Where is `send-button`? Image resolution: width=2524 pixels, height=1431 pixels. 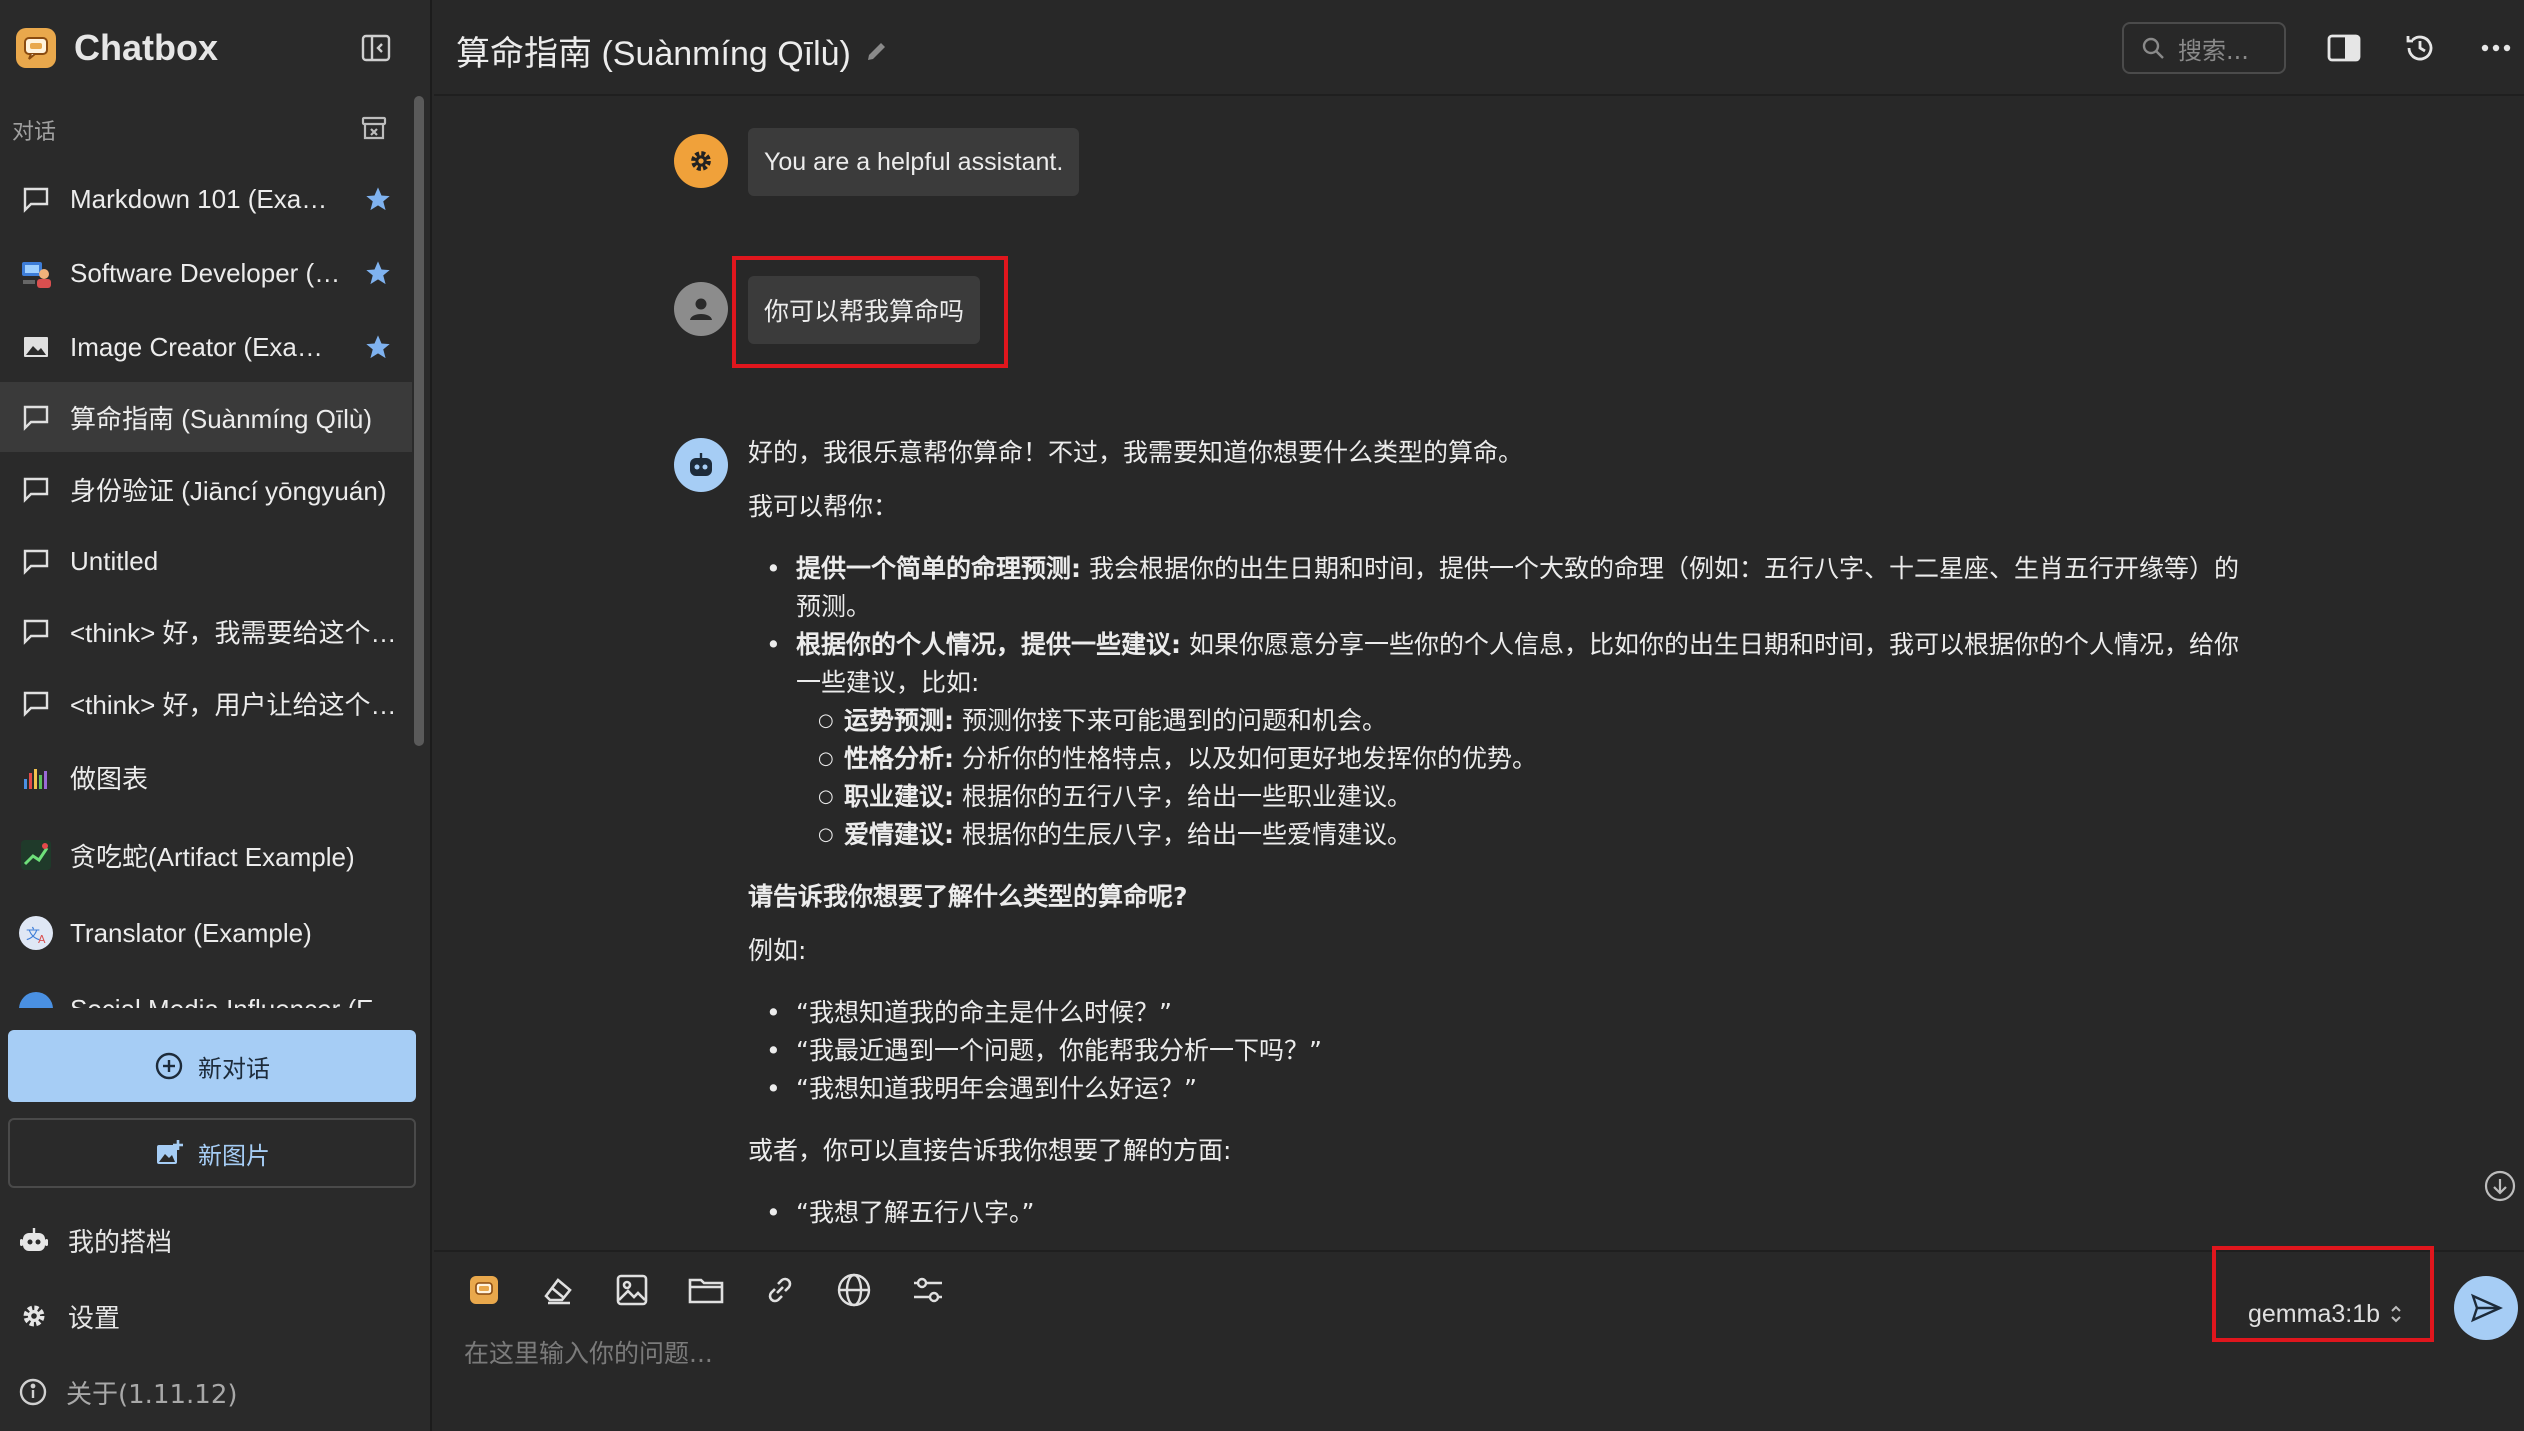 send-button is located at coordinates (2486, 1308).